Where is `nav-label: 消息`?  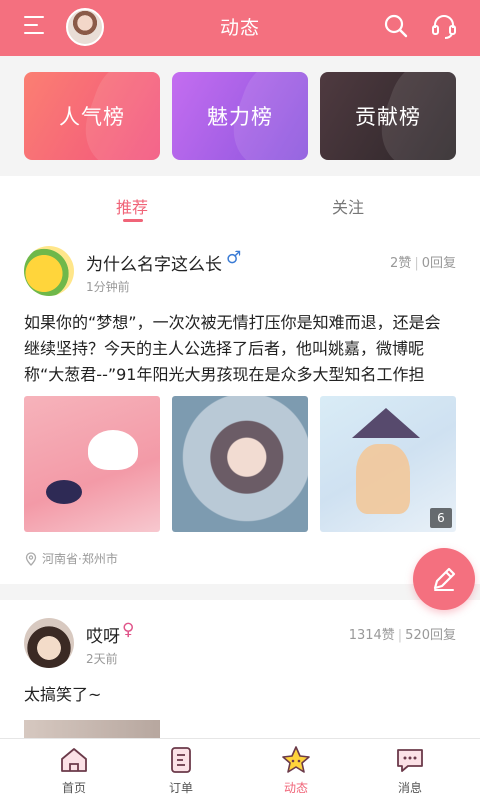
nav-label: 消息 is located at coordinates (409, 788).